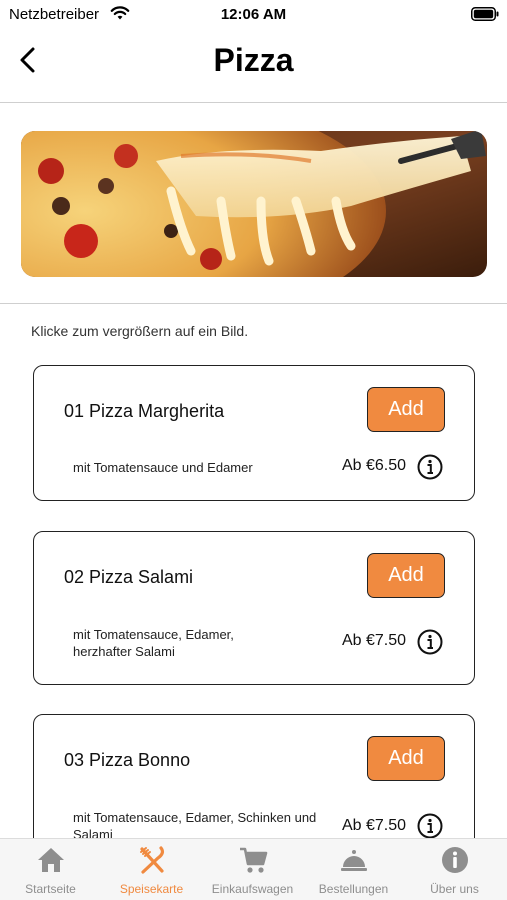 The width and height of the screenshot is (507, 900). Describe the element at coordinates (144, 411) in the screenshot. I see `item-name: 01 Pizza Margherita` at that location.